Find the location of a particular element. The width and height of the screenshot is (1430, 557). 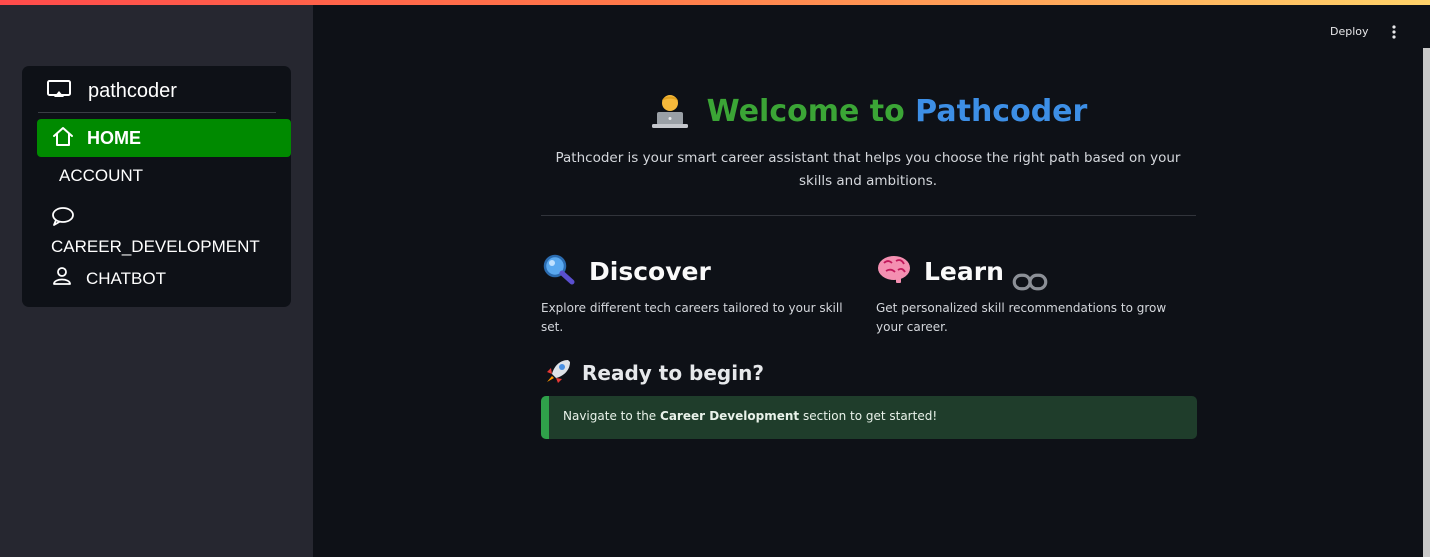

sidebar-item-label: CHATBOT is located at coordinates (126, 278).